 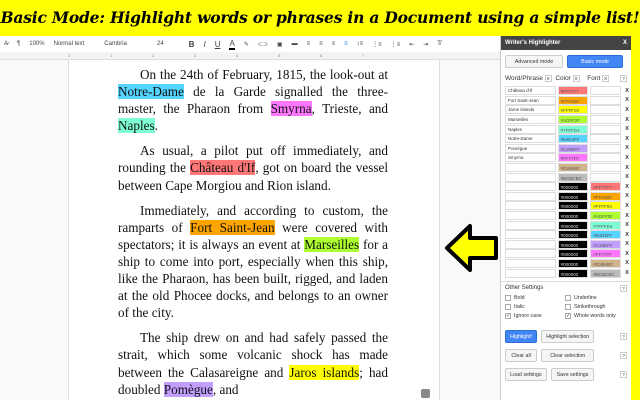 What do you see at coordinates (606, 235) in the screenshot?
I see `font-color-input: #54D4FF` at bounding box center [606, 235].